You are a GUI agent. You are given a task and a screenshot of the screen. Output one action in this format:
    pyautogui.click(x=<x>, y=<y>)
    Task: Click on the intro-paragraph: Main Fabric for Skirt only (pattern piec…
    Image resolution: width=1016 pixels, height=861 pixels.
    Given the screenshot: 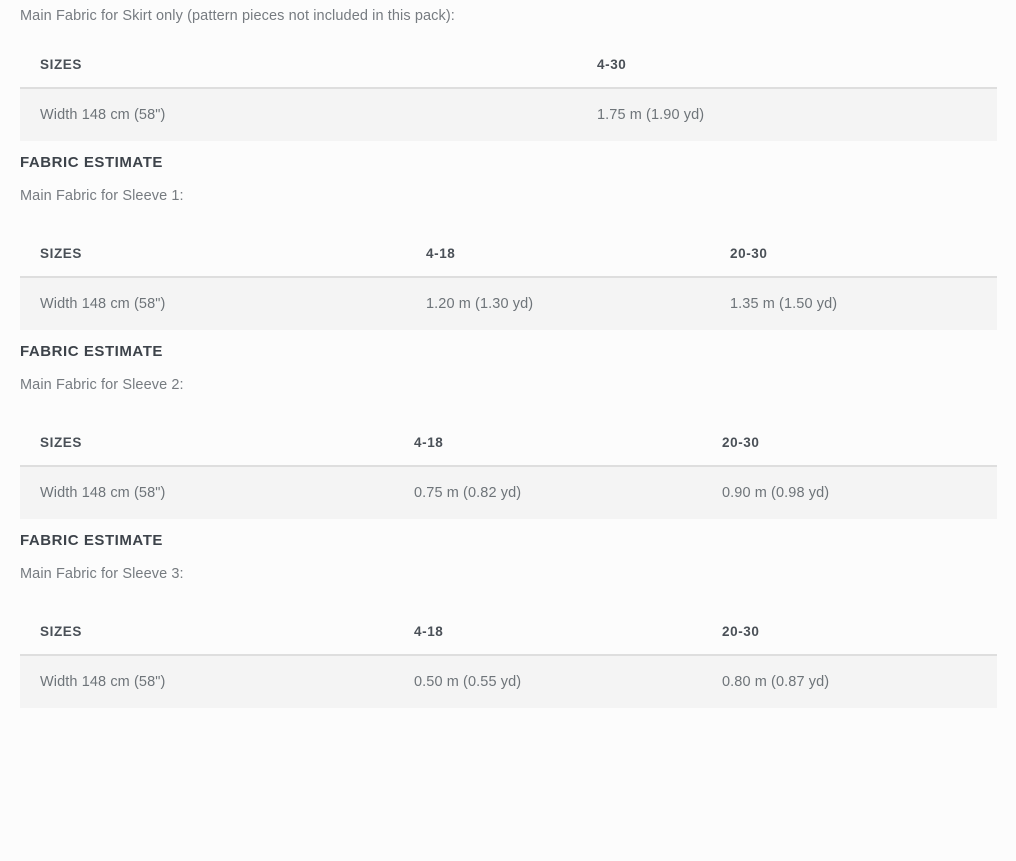 What is the action you would take?
    pyautogui.click(x=237, y=16)
    